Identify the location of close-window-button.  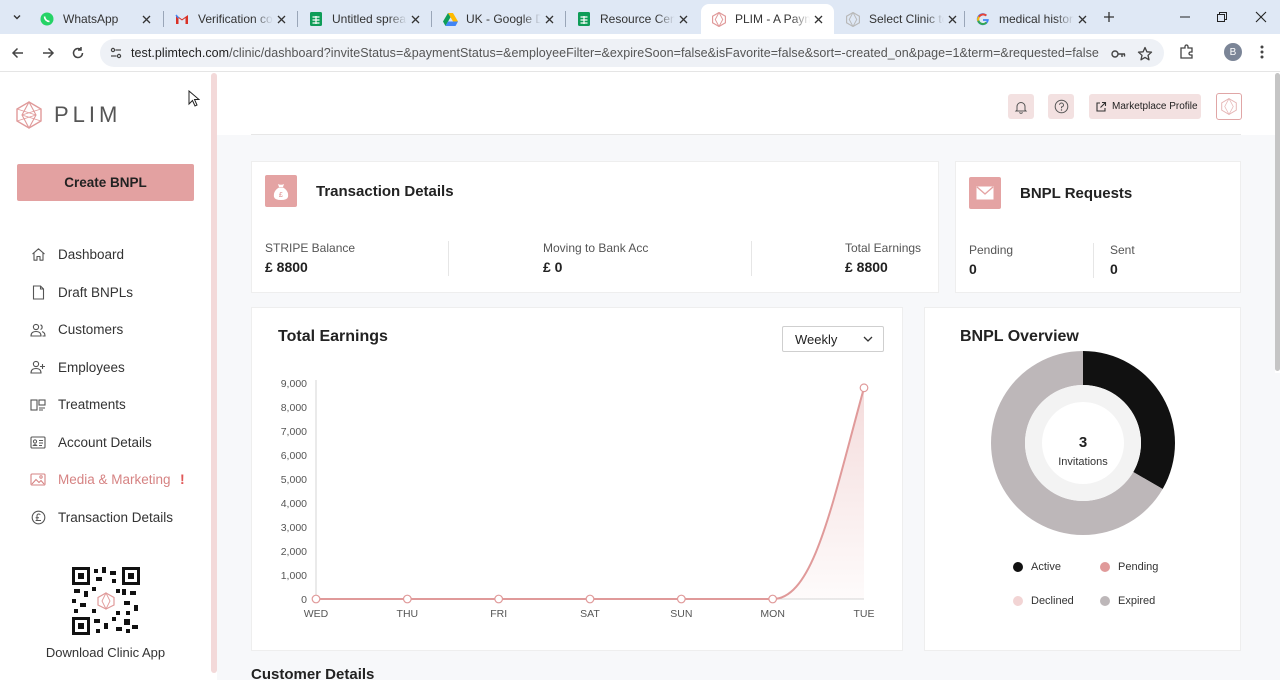
(1261, 17).